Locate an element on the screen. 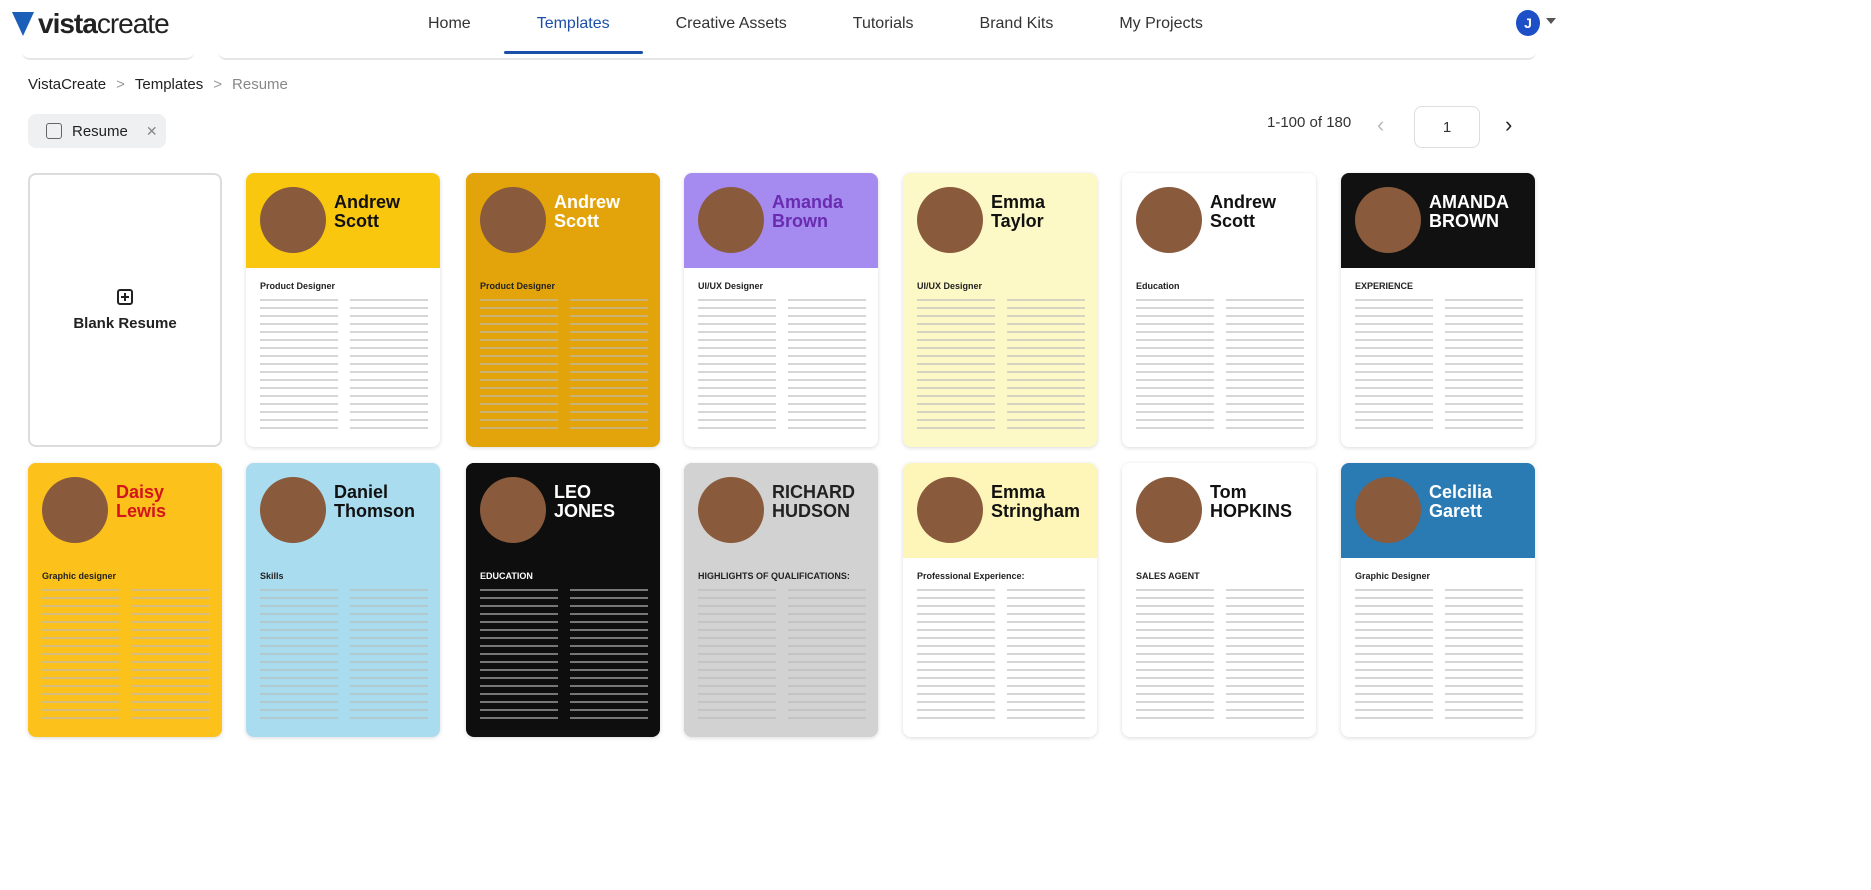 This screenshot has width=1871, height=890. template-subtitle: Graphic Designer is located at coordinates (1393, 576).